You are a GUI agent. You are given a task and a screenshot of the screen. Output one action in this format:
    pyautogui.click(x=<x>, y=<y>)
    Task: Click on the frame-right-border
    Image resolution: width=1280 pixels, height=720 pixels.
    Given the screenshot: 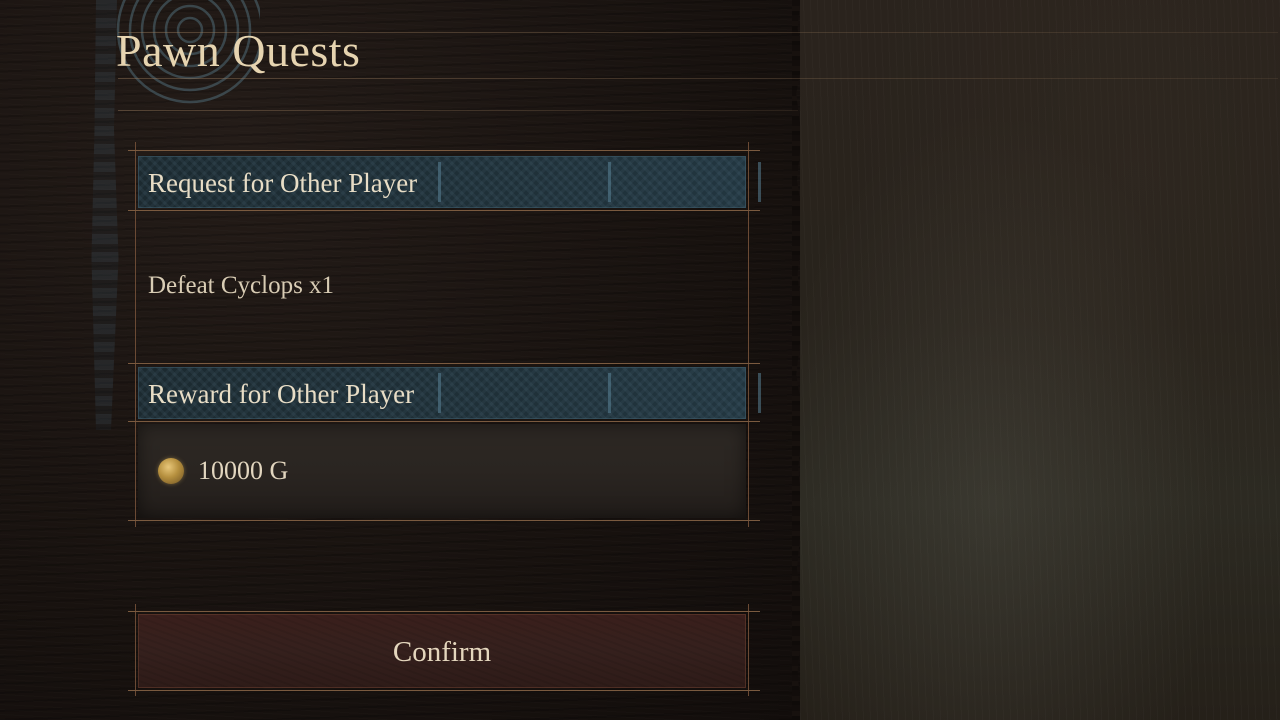 What is the action you would take?
    pyautogui.click(x=748, y=334)
    